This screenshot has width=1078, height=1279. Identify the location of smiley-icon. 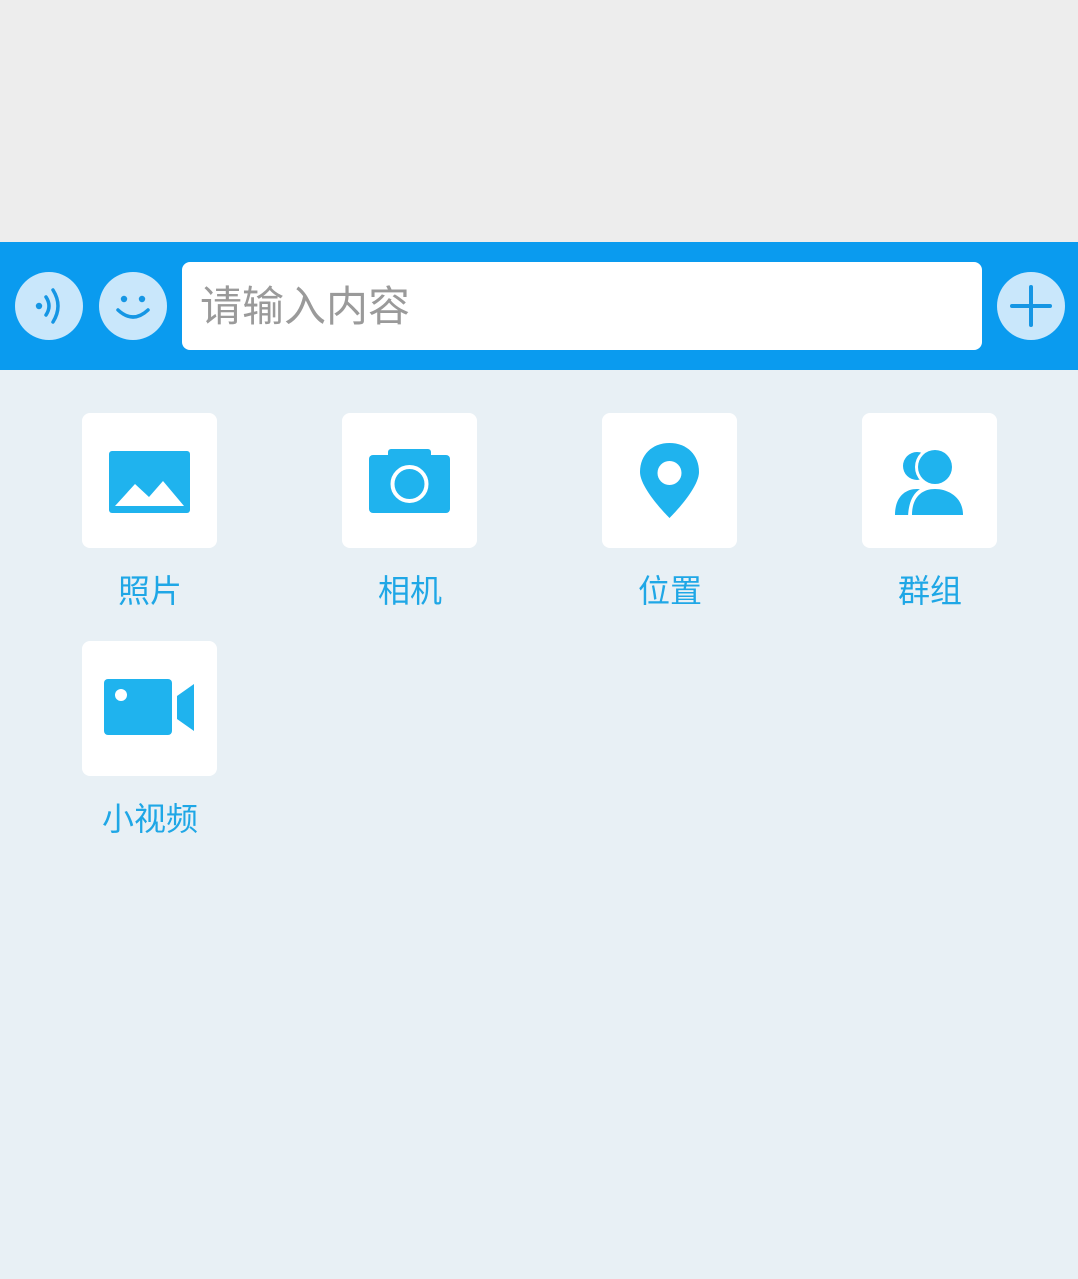
(133, 307).